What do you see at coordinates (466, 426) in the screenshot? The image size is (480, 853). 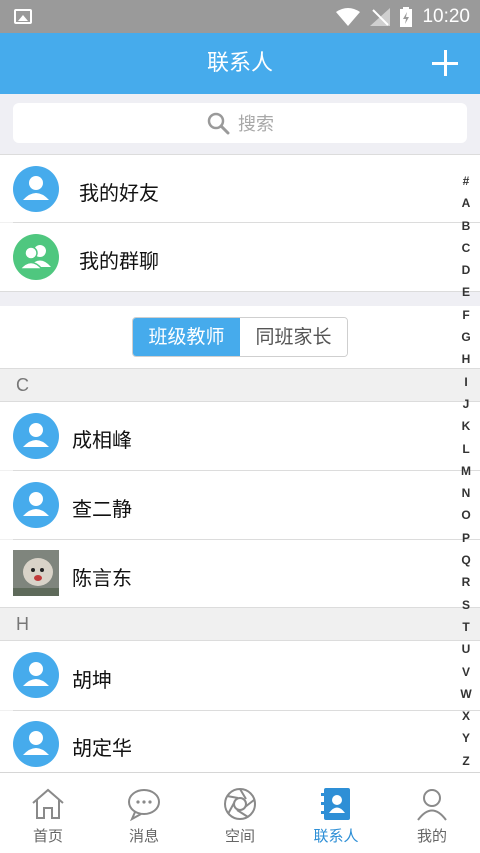 I see `alphabet-index-letter: K` at bounding box center [466, 426].